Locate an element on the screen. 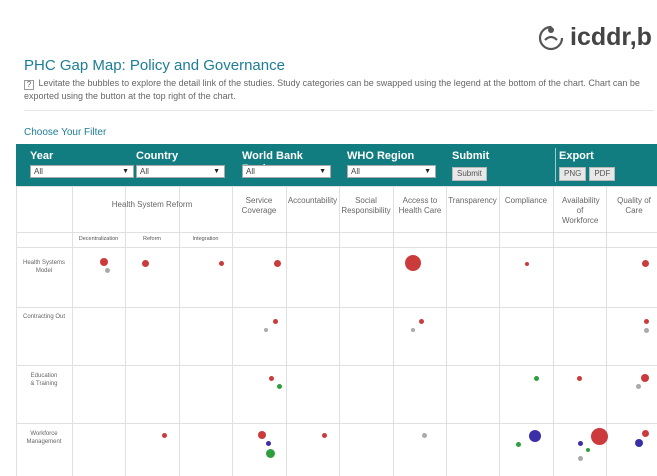 Image resolution: width=657 pixels, height=476 pixels. col-social-responsibility: Social Responsibility is located at coordinates (366, 205).